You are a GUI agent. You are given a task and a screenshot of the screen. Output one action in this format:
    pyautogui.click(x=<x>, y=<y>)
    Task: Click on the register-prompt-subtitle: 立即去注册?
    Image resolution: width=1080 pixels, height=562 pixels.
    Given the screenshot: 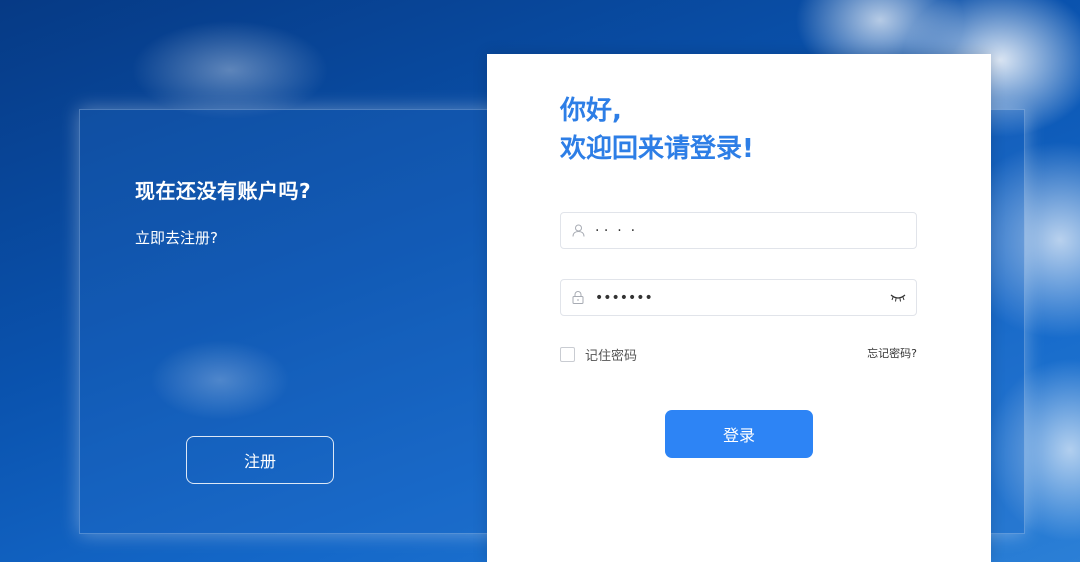 What is the action you would take?
    pyautogui.click(x=176, y=238)
    